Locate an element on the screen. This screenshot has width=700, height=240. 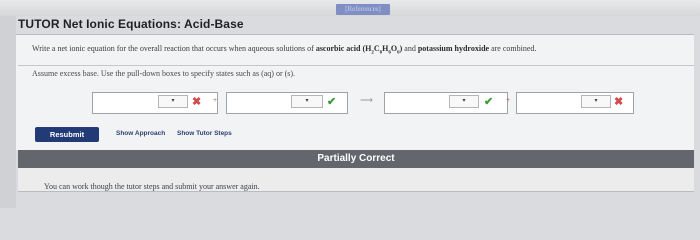
term-1-incorrect-icon: ✖ is located at coordinates (197, 102).